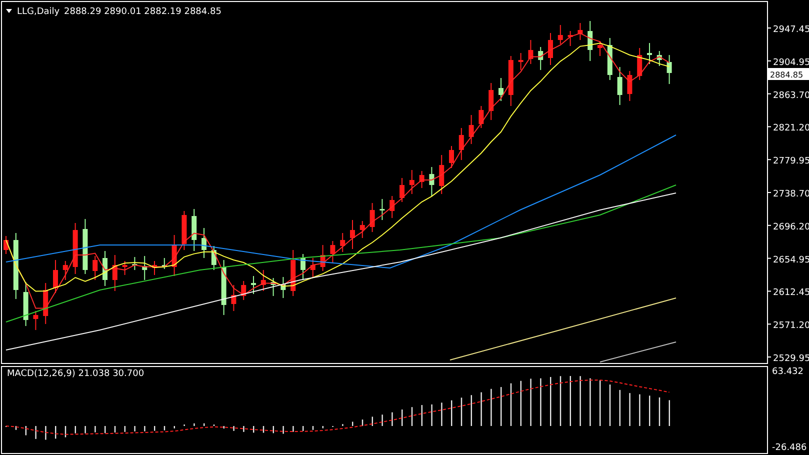 The width and height of the screenshot is (809, 455). Describe the element at coordinates (9, 11) in the screenshot. I see `dropdown-triangle-icon` at that location.